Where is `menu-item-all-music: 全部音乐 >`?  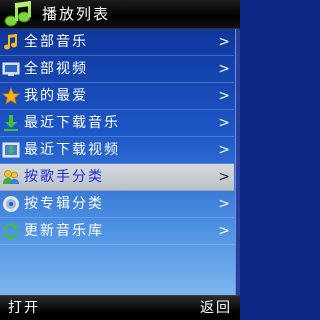 menu-item-all-music: 全部音乐 > is located at coordinates (117, 42).